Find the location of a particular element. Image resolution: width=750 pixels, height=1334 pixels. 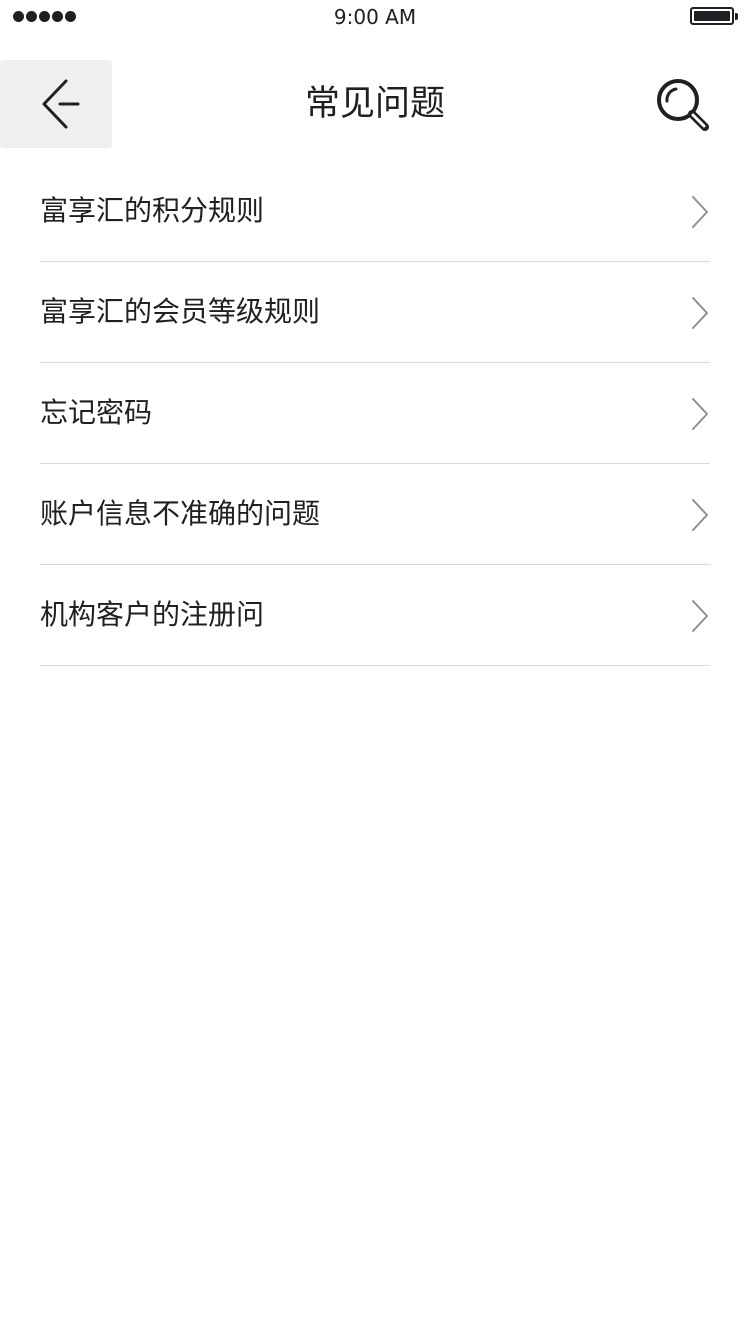

nav-bar: 常见问题 is located at coordinates (375, 104).